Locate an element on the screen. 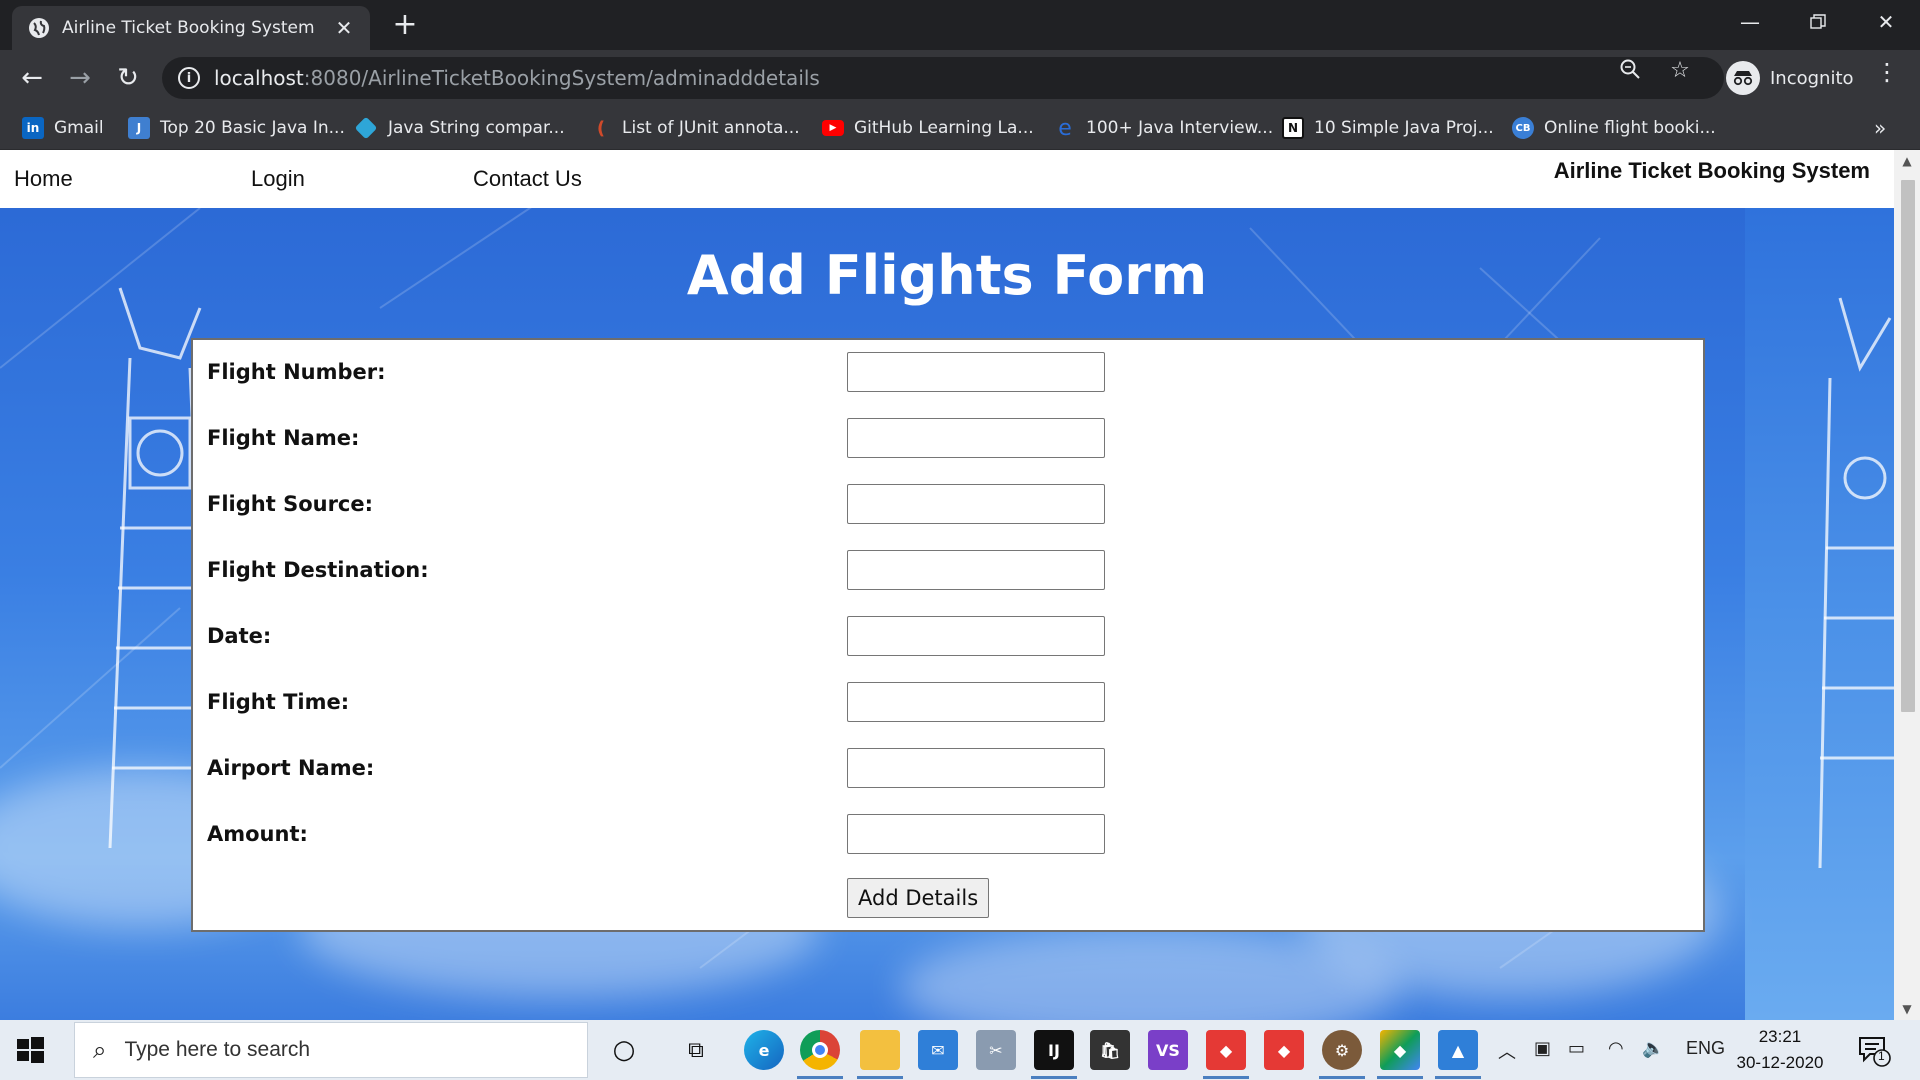  nav-home-link: Home is located at coordinates (43, 179).